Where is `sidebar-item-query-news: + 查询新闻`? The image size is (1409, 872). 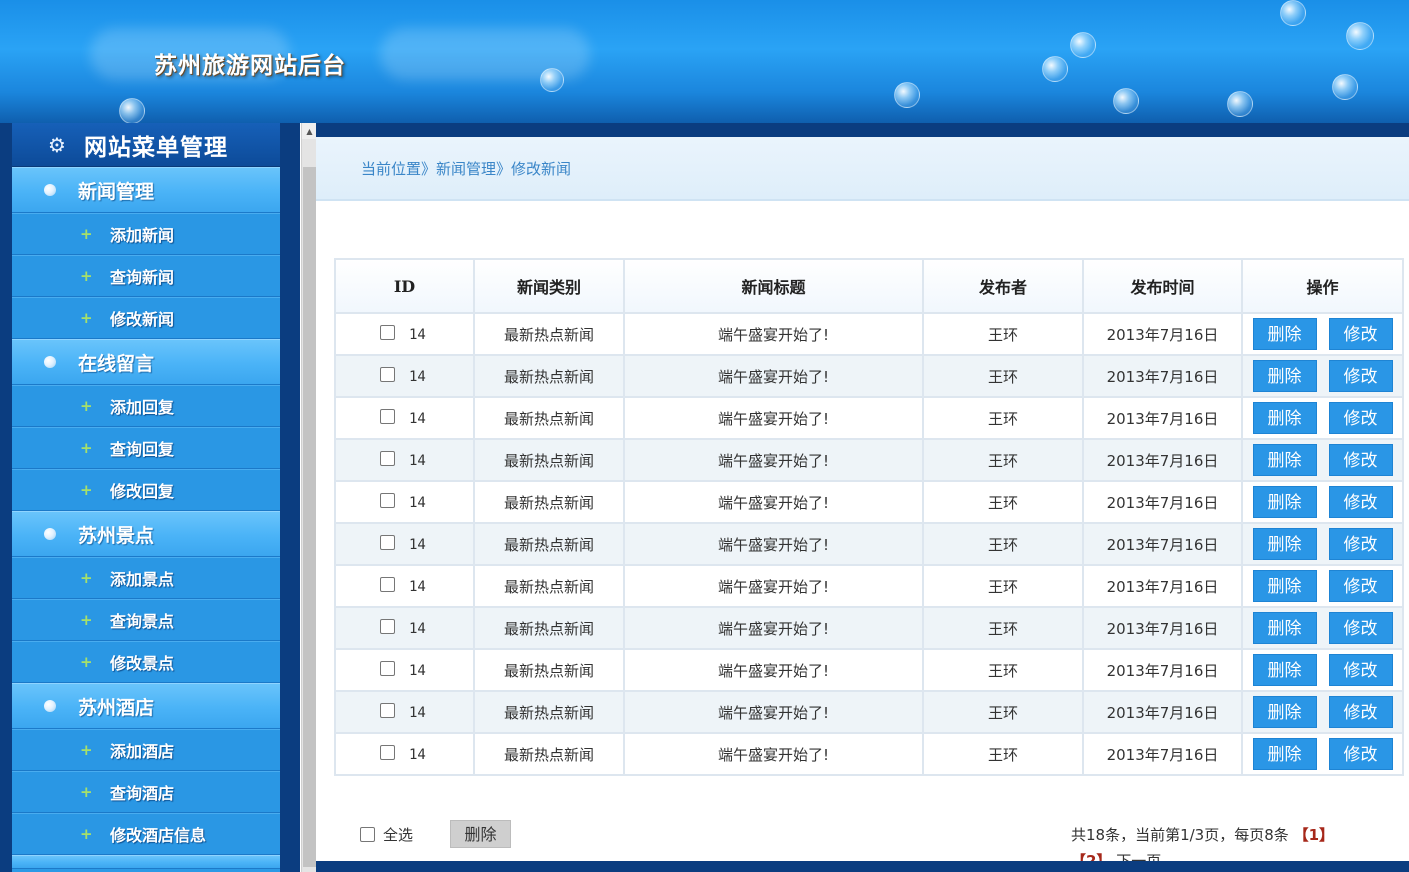 sidebar-item-query-news: + 查询新闻 is located at coordinates (146, 276).